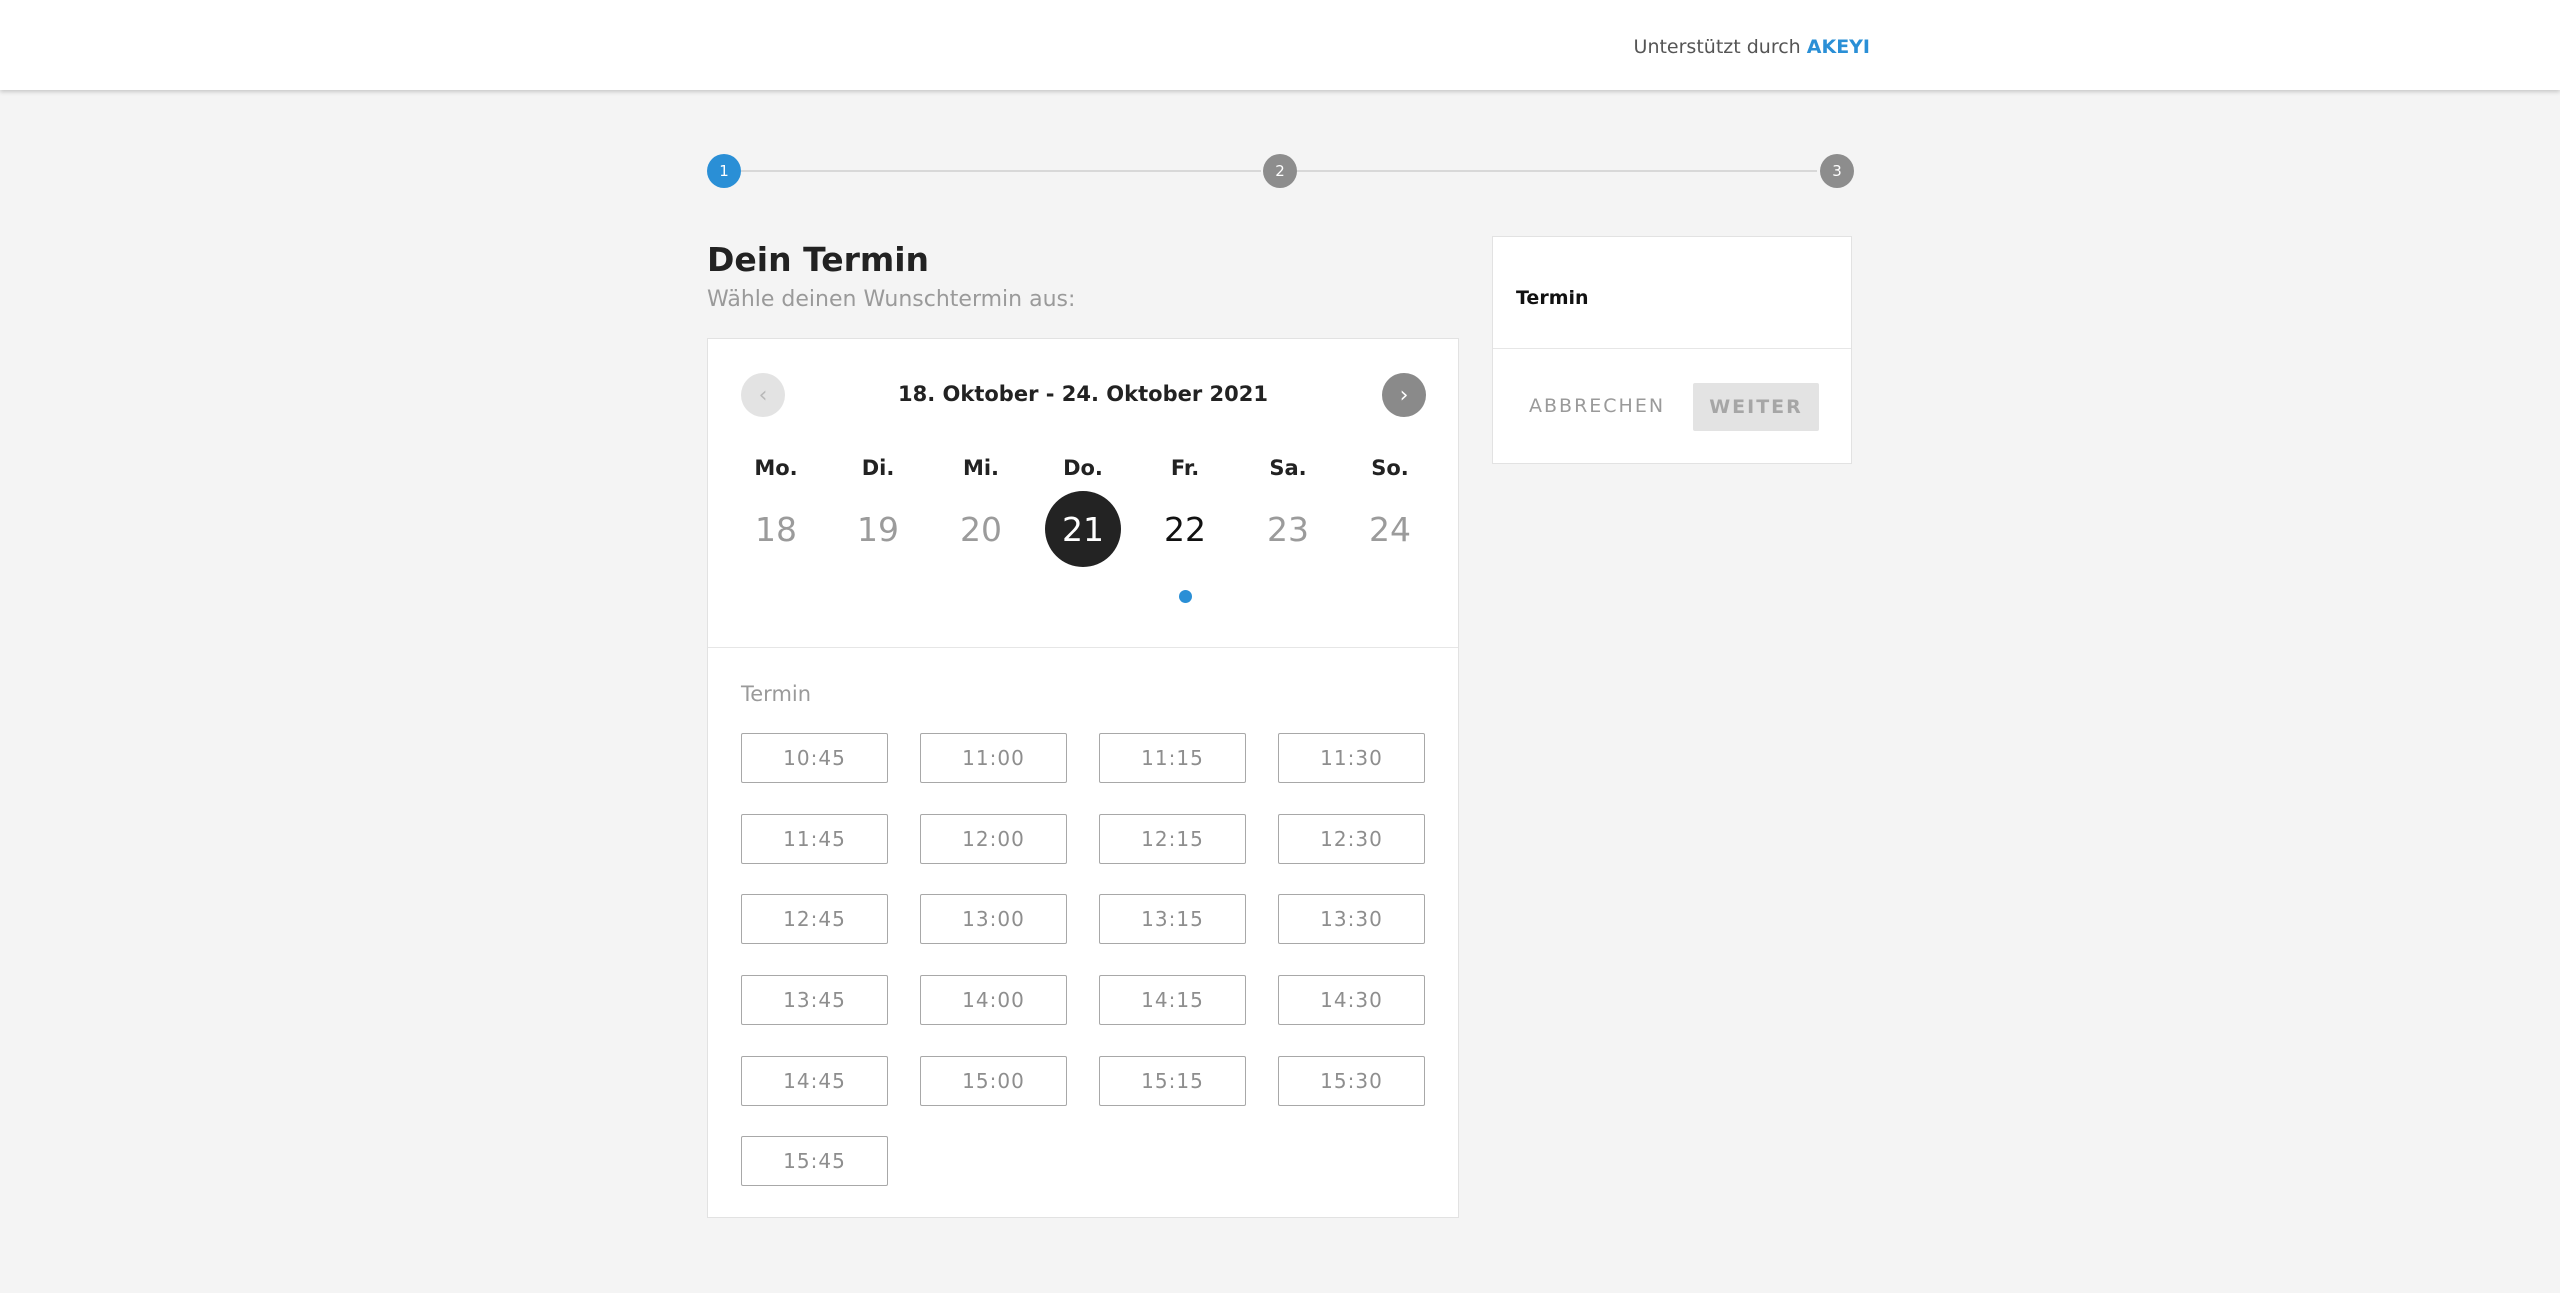 This screenshot has height=1293, width=2560. What do you see at coordinates (1172, 758) in the screenshot?
I see `time-slot-button: 11:15` at bounding box center [1172, 758].